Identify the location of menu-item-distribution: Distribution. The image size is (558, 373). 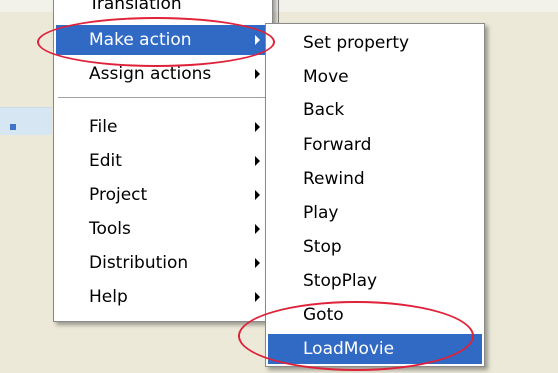
(163, 263).